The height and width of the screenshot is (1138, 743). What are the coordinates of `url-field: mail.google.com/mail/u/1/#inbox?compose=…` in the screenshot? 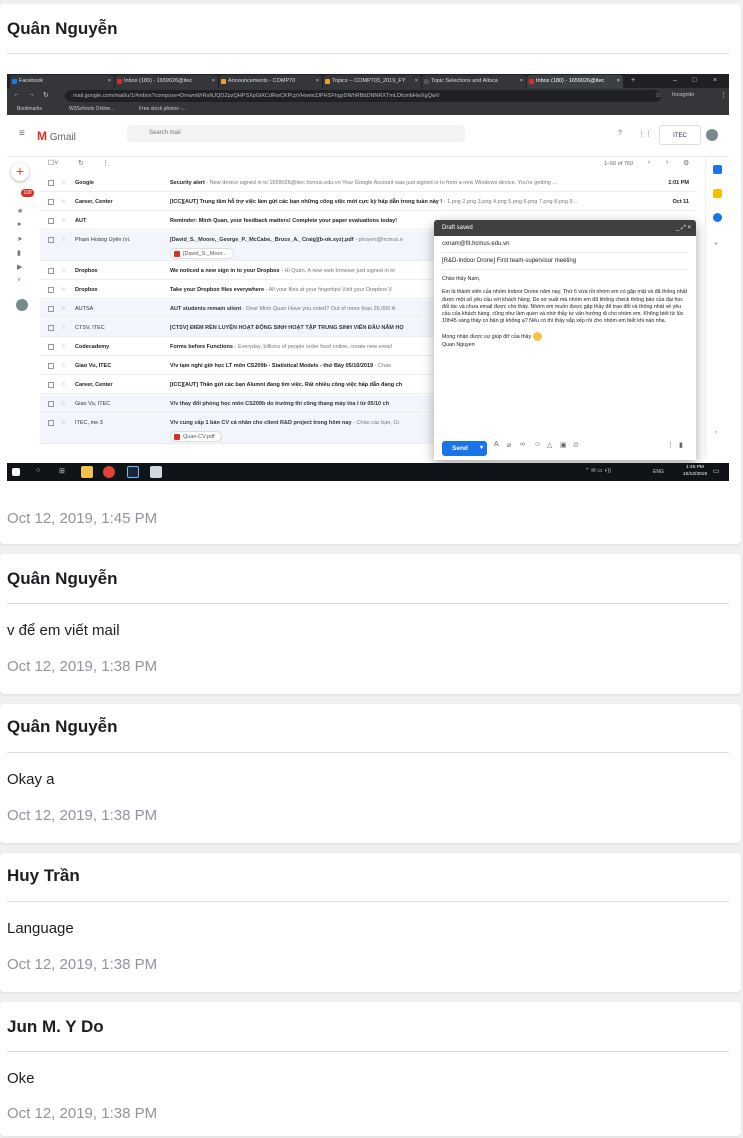 It's located at (363, 96).